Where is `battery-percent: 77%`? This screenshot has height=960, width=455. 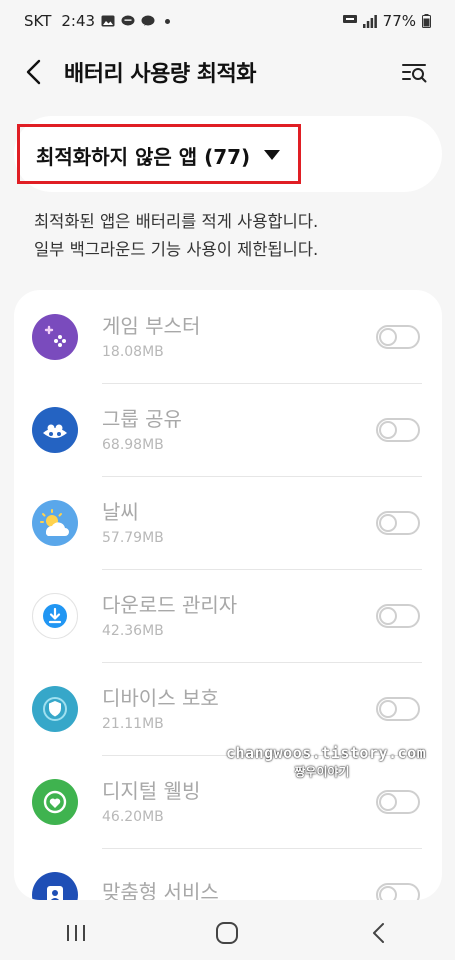
battery-percent: 77% is located at coordinates (399, 21).